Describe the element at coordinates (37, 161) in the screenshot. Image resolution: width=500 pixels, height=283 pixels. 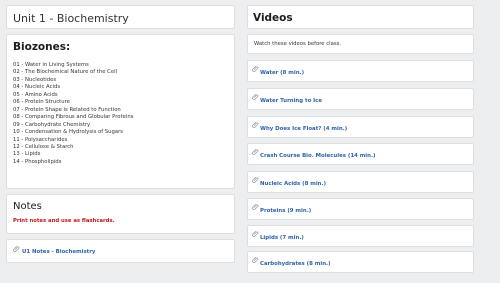
I see `biozone-item: 14 - Phospholipids` at that location.